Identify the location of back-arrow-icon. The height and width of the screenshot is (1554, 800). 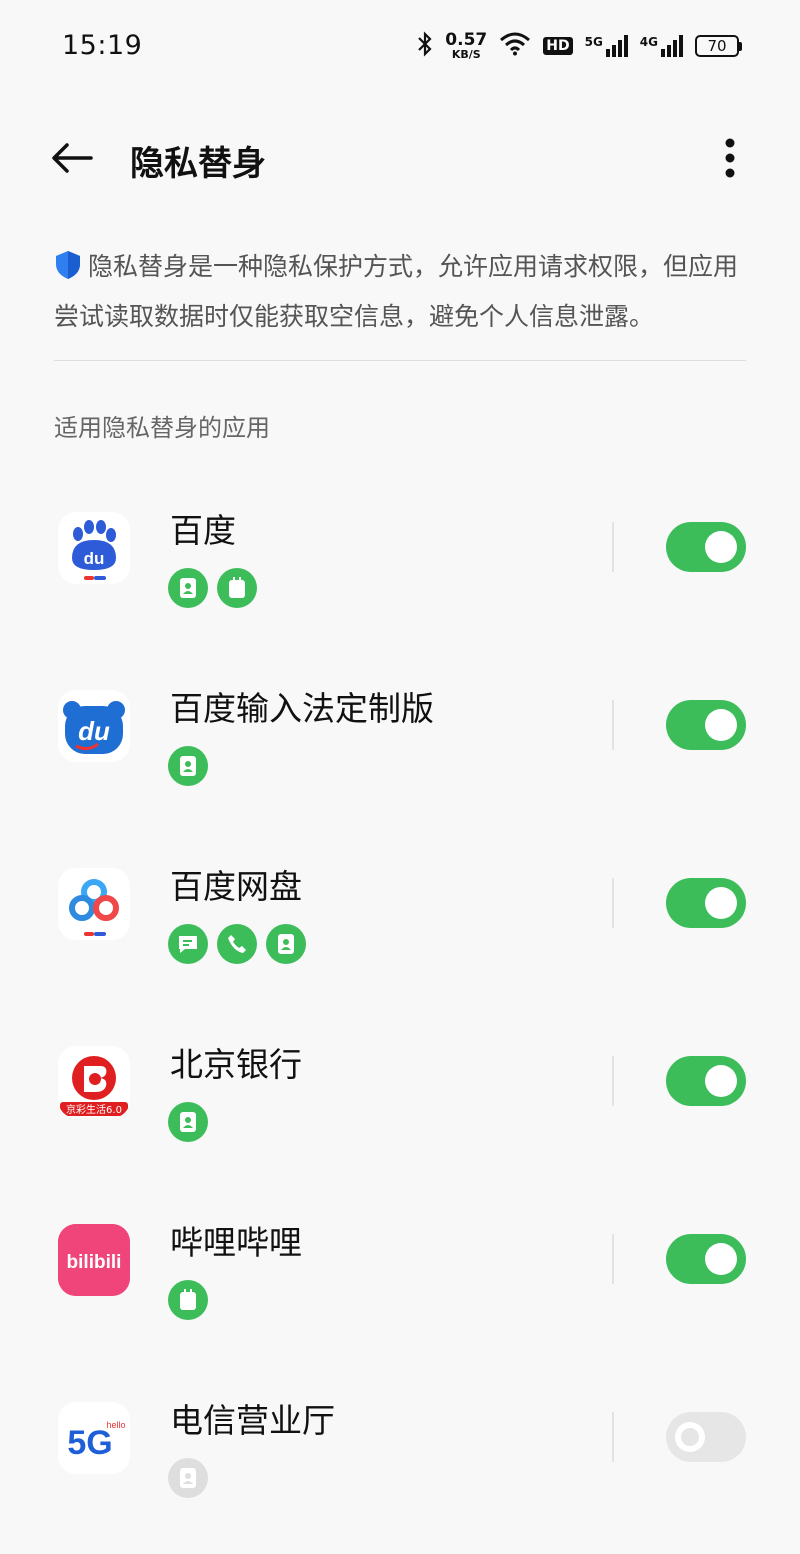
(72, 158).